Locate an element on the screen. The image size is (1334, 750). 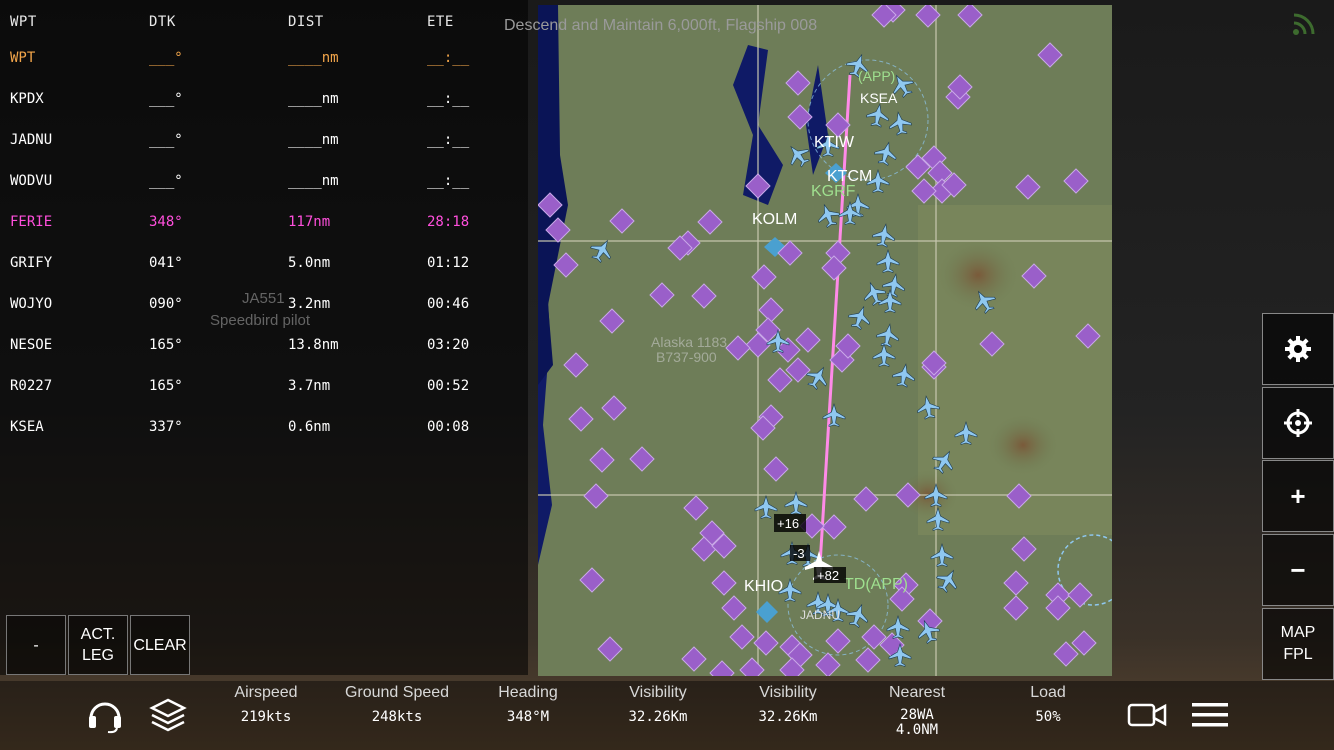
label-ktiw: KTIW is located at coordinates (834, 142).